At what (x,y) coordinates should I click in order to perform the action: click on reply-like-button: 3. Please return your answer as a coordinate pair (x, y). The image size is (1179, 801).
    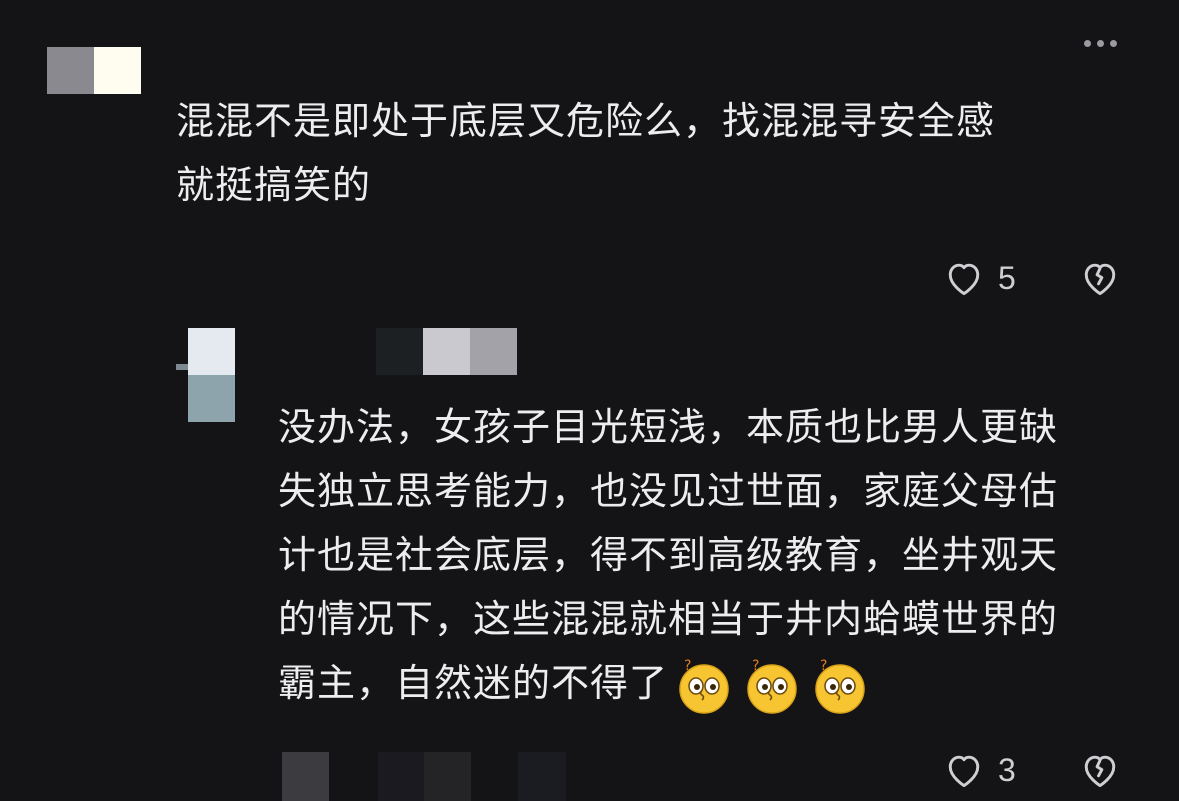
    Looking at the image, I should click on (979, 770).